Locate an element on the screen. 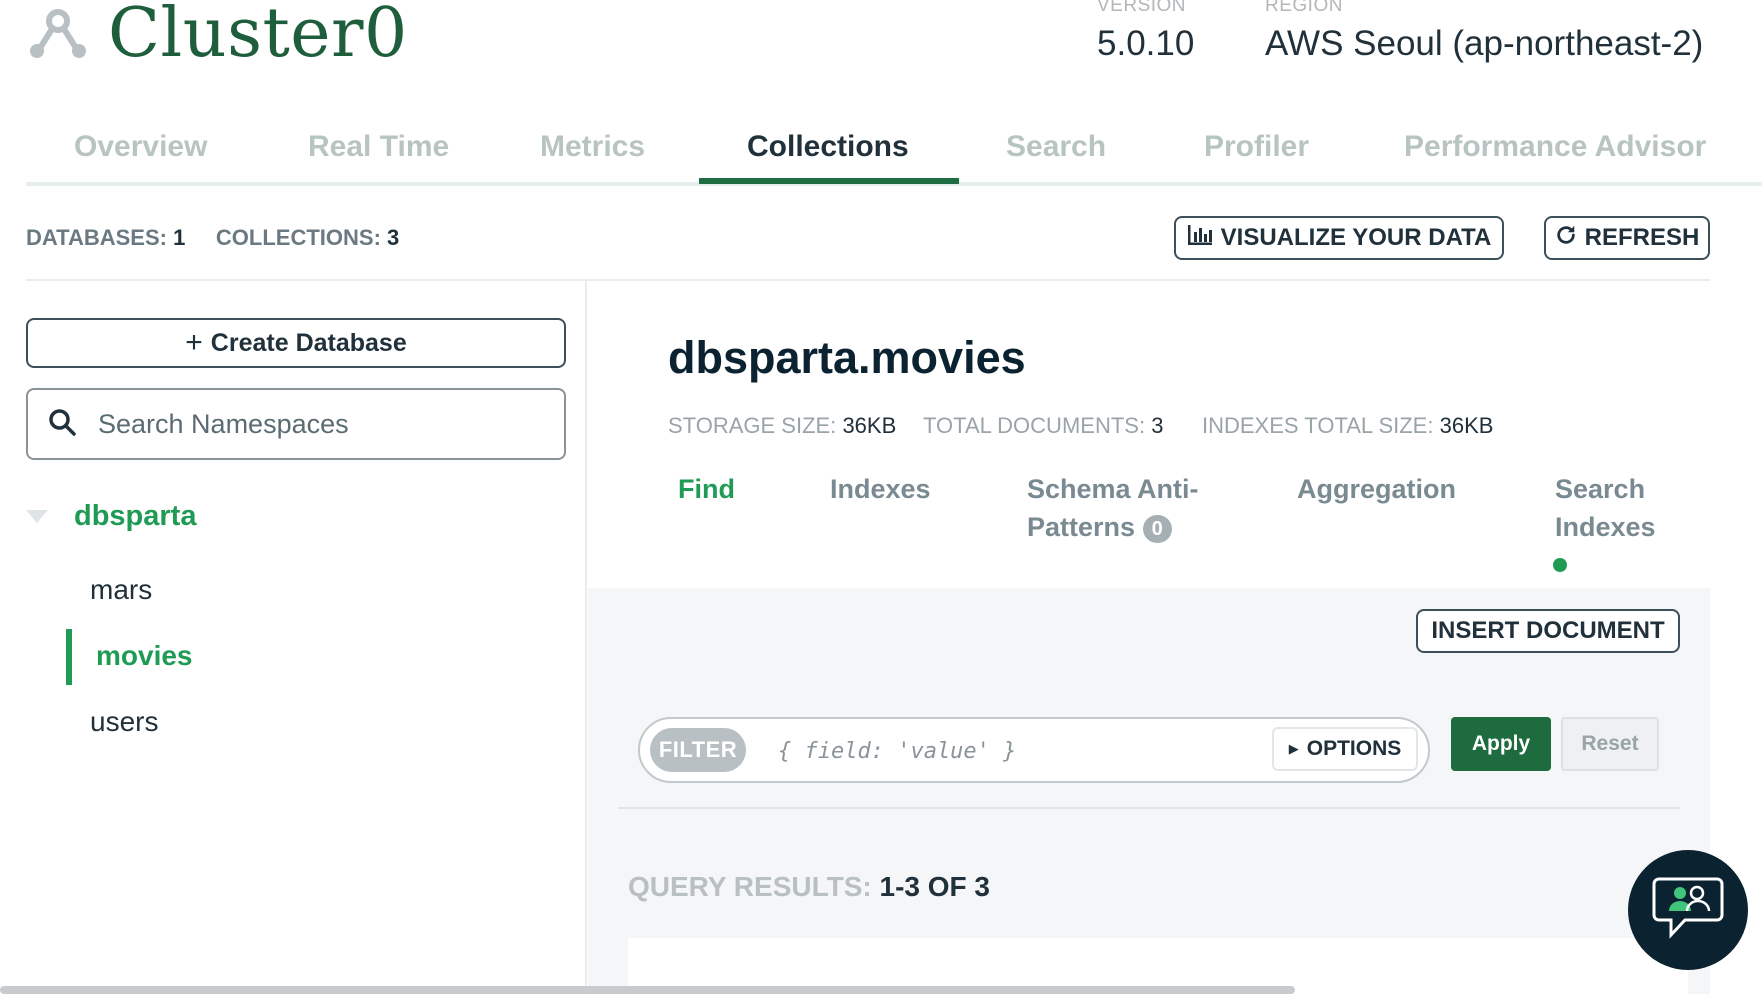 The width and height of the screenshot is (1762, 994). cluster-title: Cluster0 is located at coordinates (258, 36).